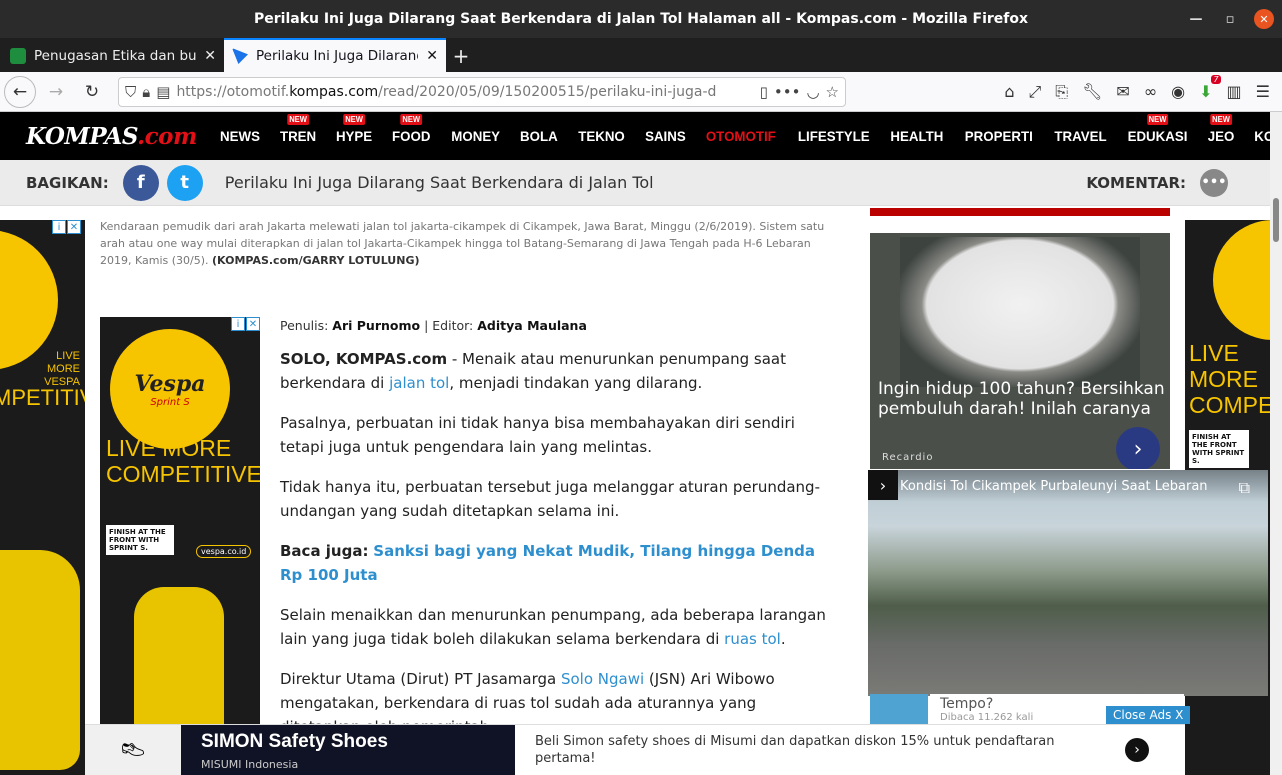 This screenshot has height=775, width=1282. What do you see at coordinates (461, 56) in the screenshot?
I see `new-tab-button: +` at bounding box center [461, 56].